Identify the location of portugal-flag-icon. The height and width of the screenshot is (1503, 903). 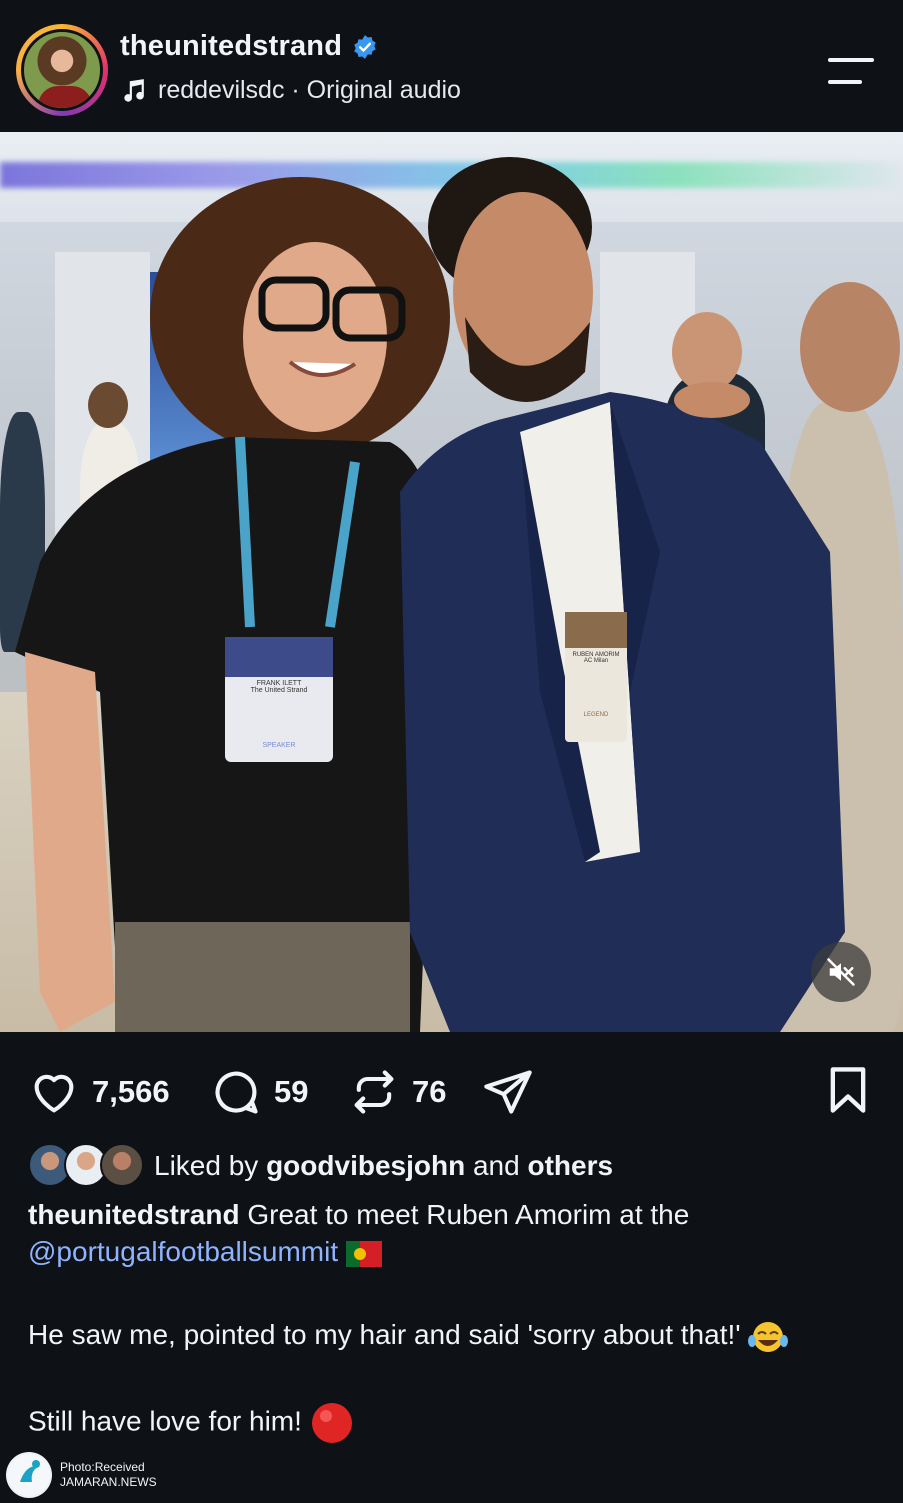
(363, 1253).